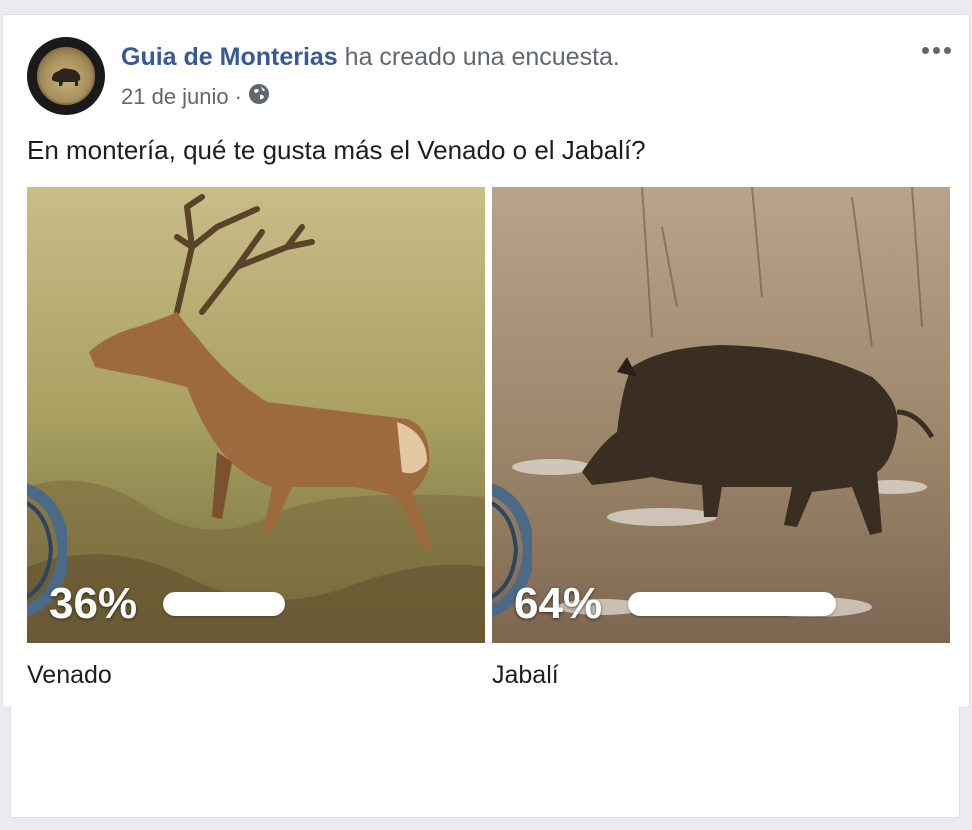  What do you see at coordinates (69, 675) in the screenshot?
I see `option-label-venado: Venado` at bounding box center [69, 675].